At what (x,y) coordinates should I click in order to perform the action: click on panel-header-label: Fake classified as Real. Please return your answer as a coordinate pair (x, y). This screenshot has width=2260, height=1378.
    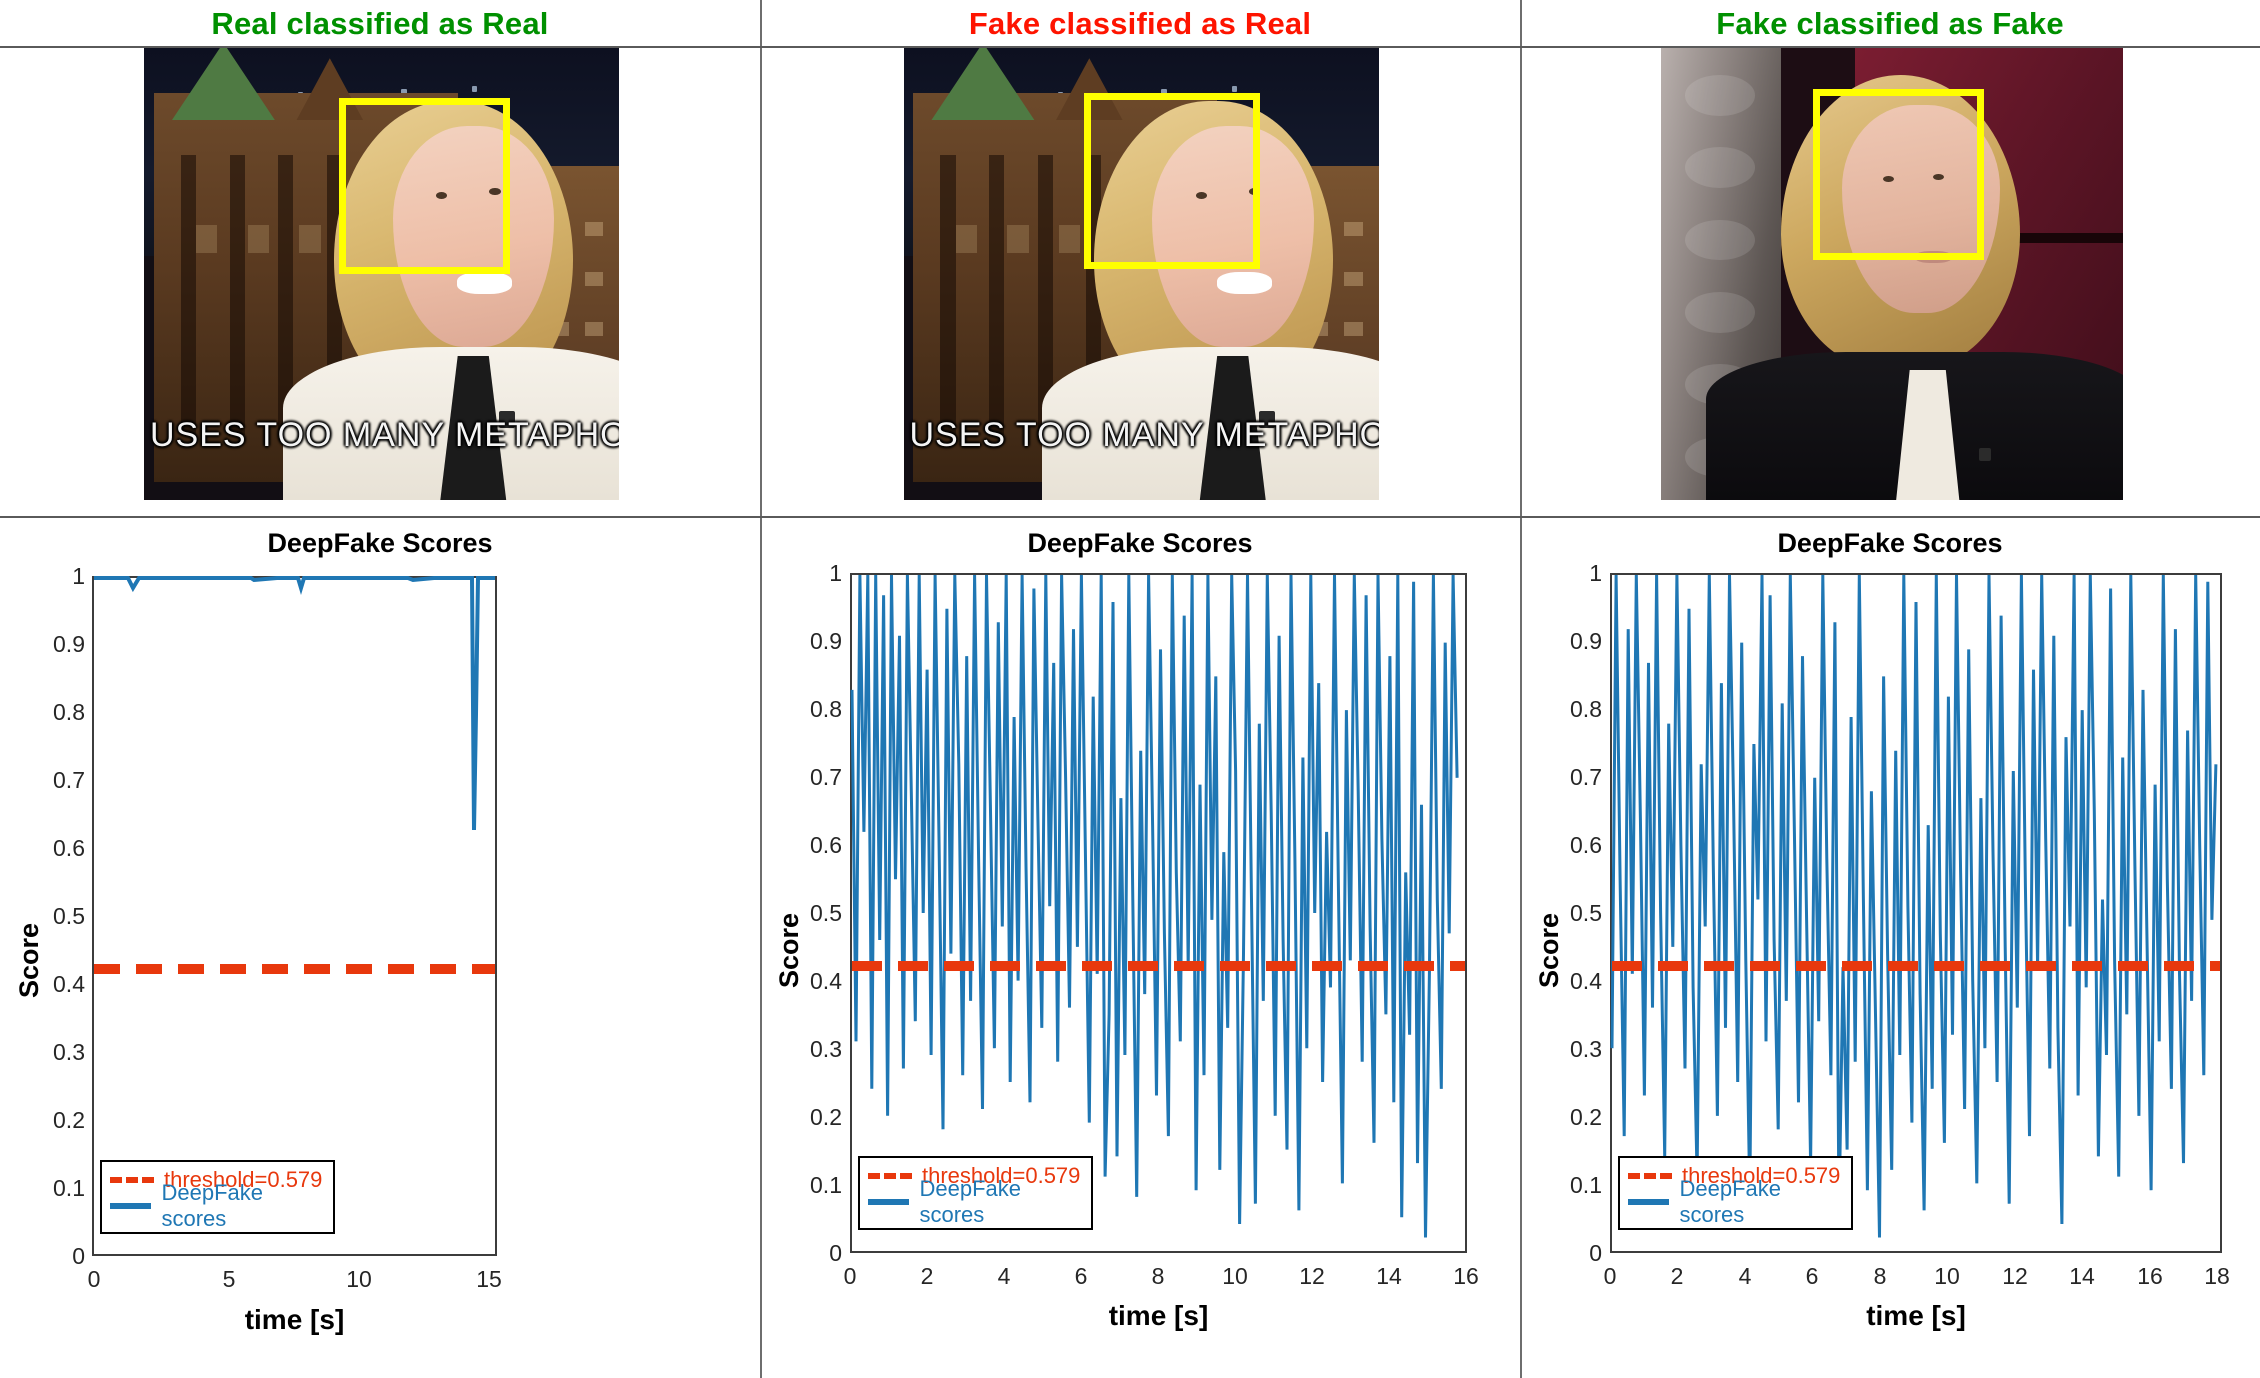
    Looking at the image, I should click on (1140, 23).